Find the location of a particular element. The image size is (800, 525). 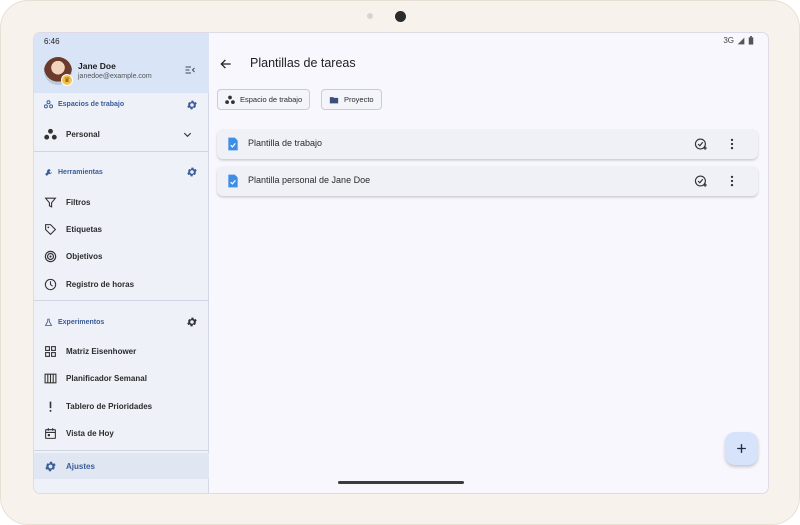

sidebar-item-label: Vista de Hoy is located at coordinates (90, 433).